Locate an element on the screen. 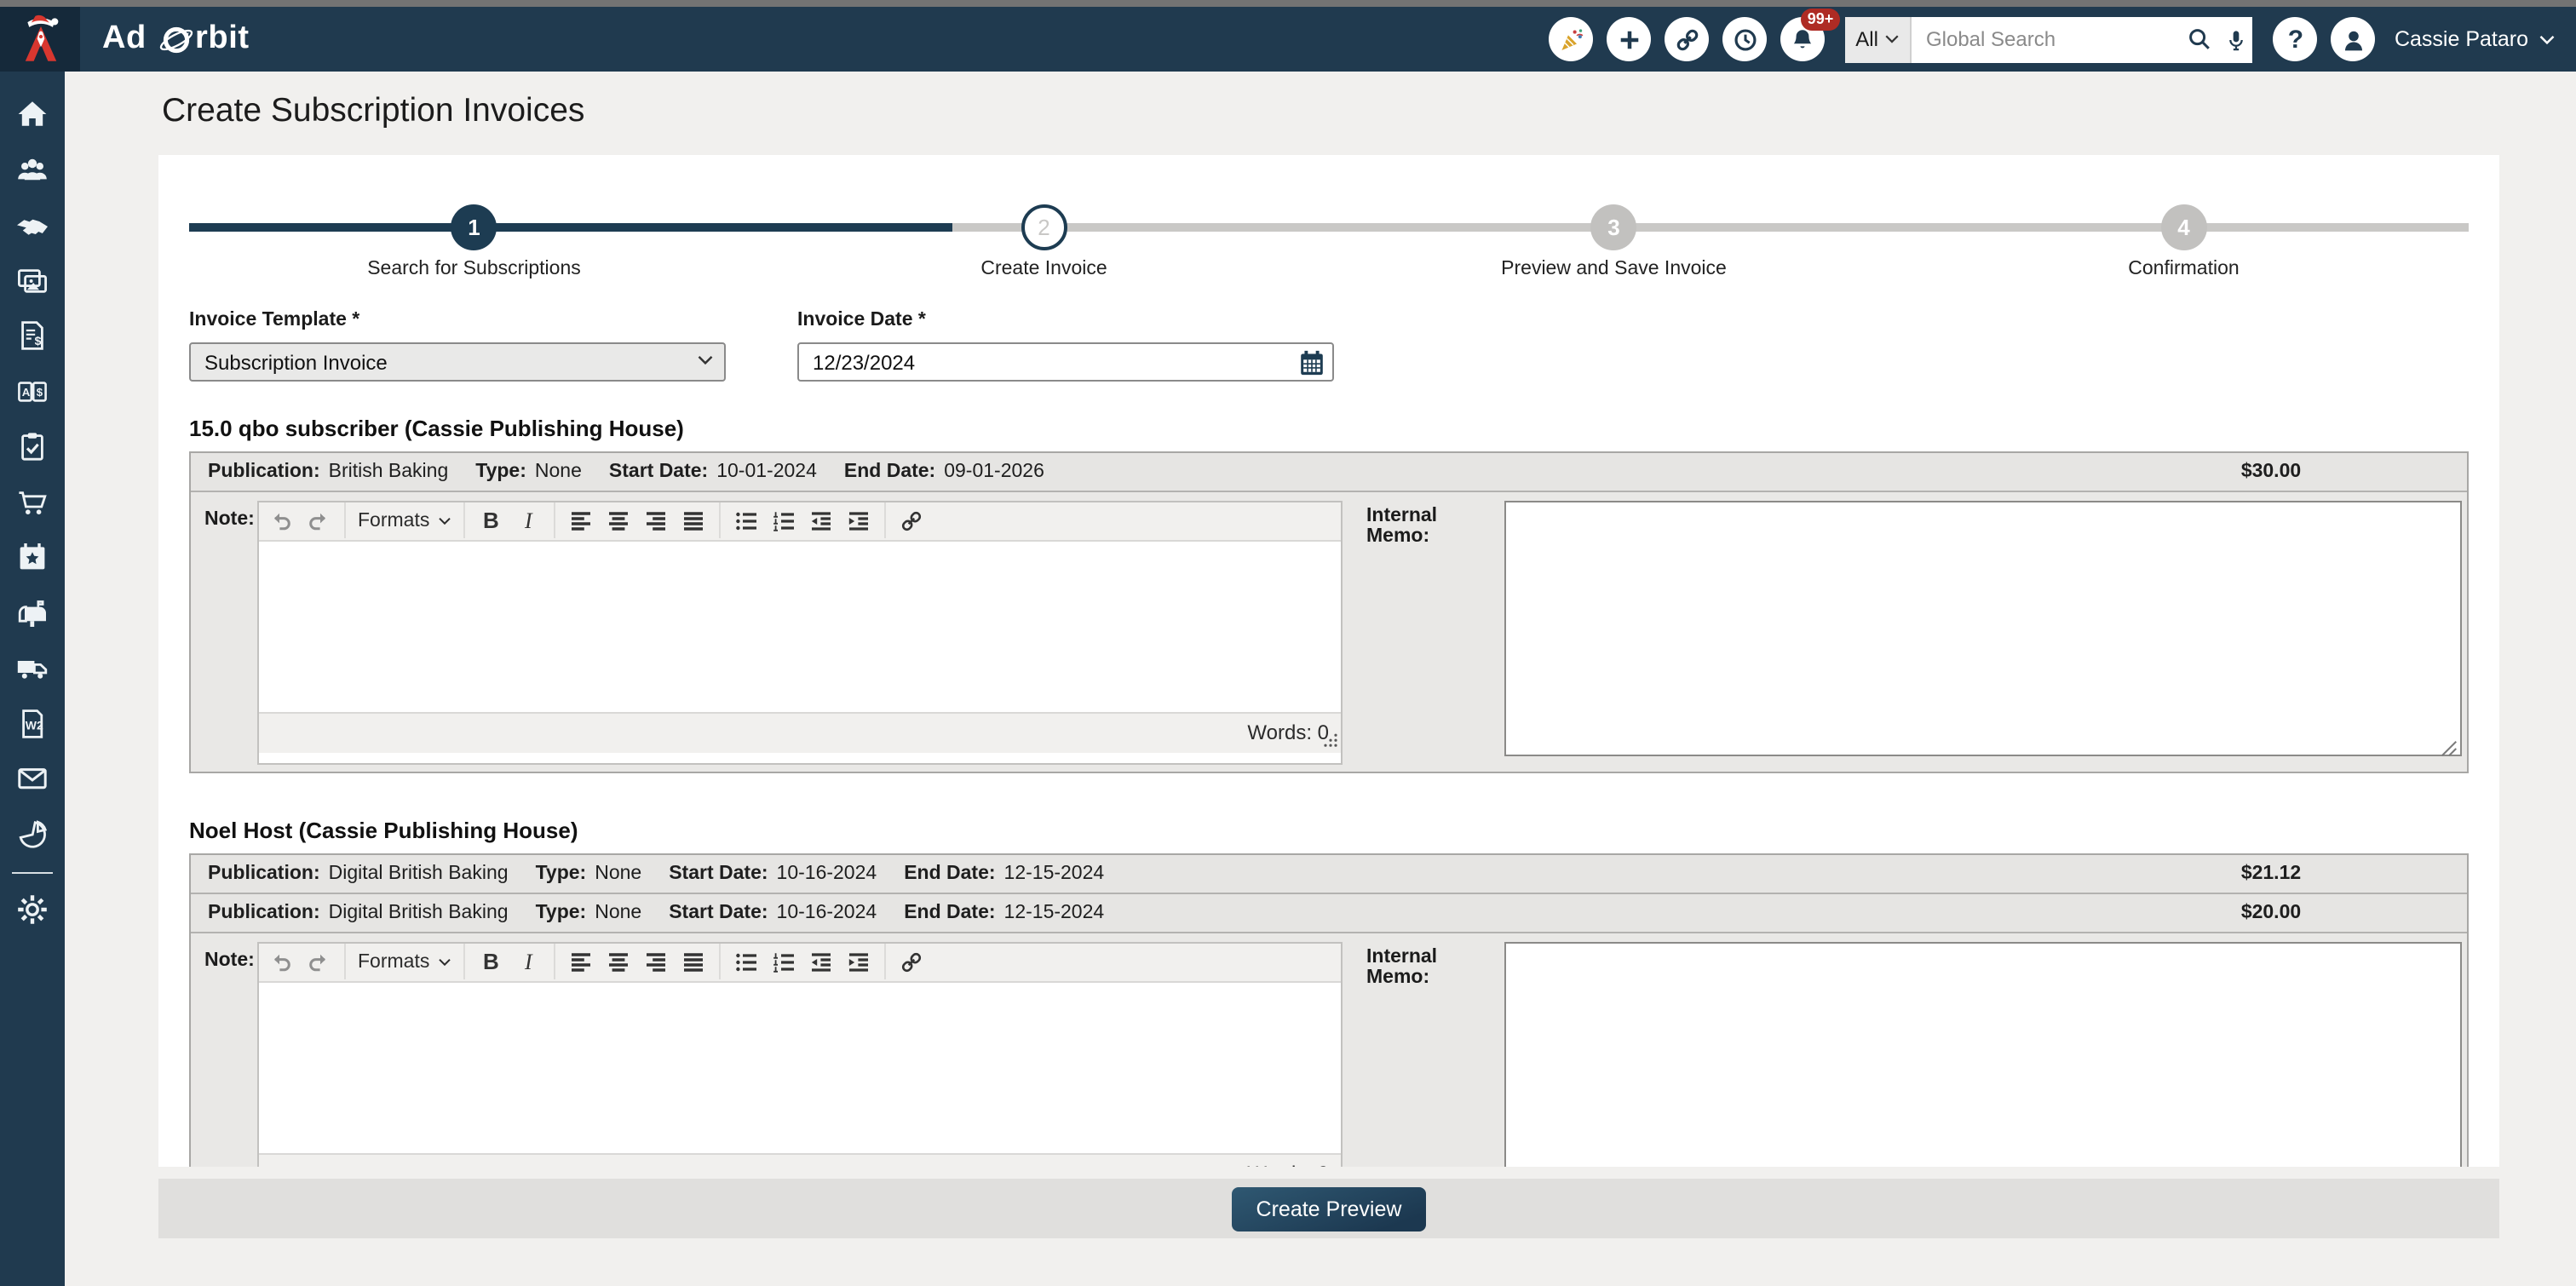 The height and width of the screenshot is (1286, 2576). sidebar-item-reports is located at coordinates (33, 835).